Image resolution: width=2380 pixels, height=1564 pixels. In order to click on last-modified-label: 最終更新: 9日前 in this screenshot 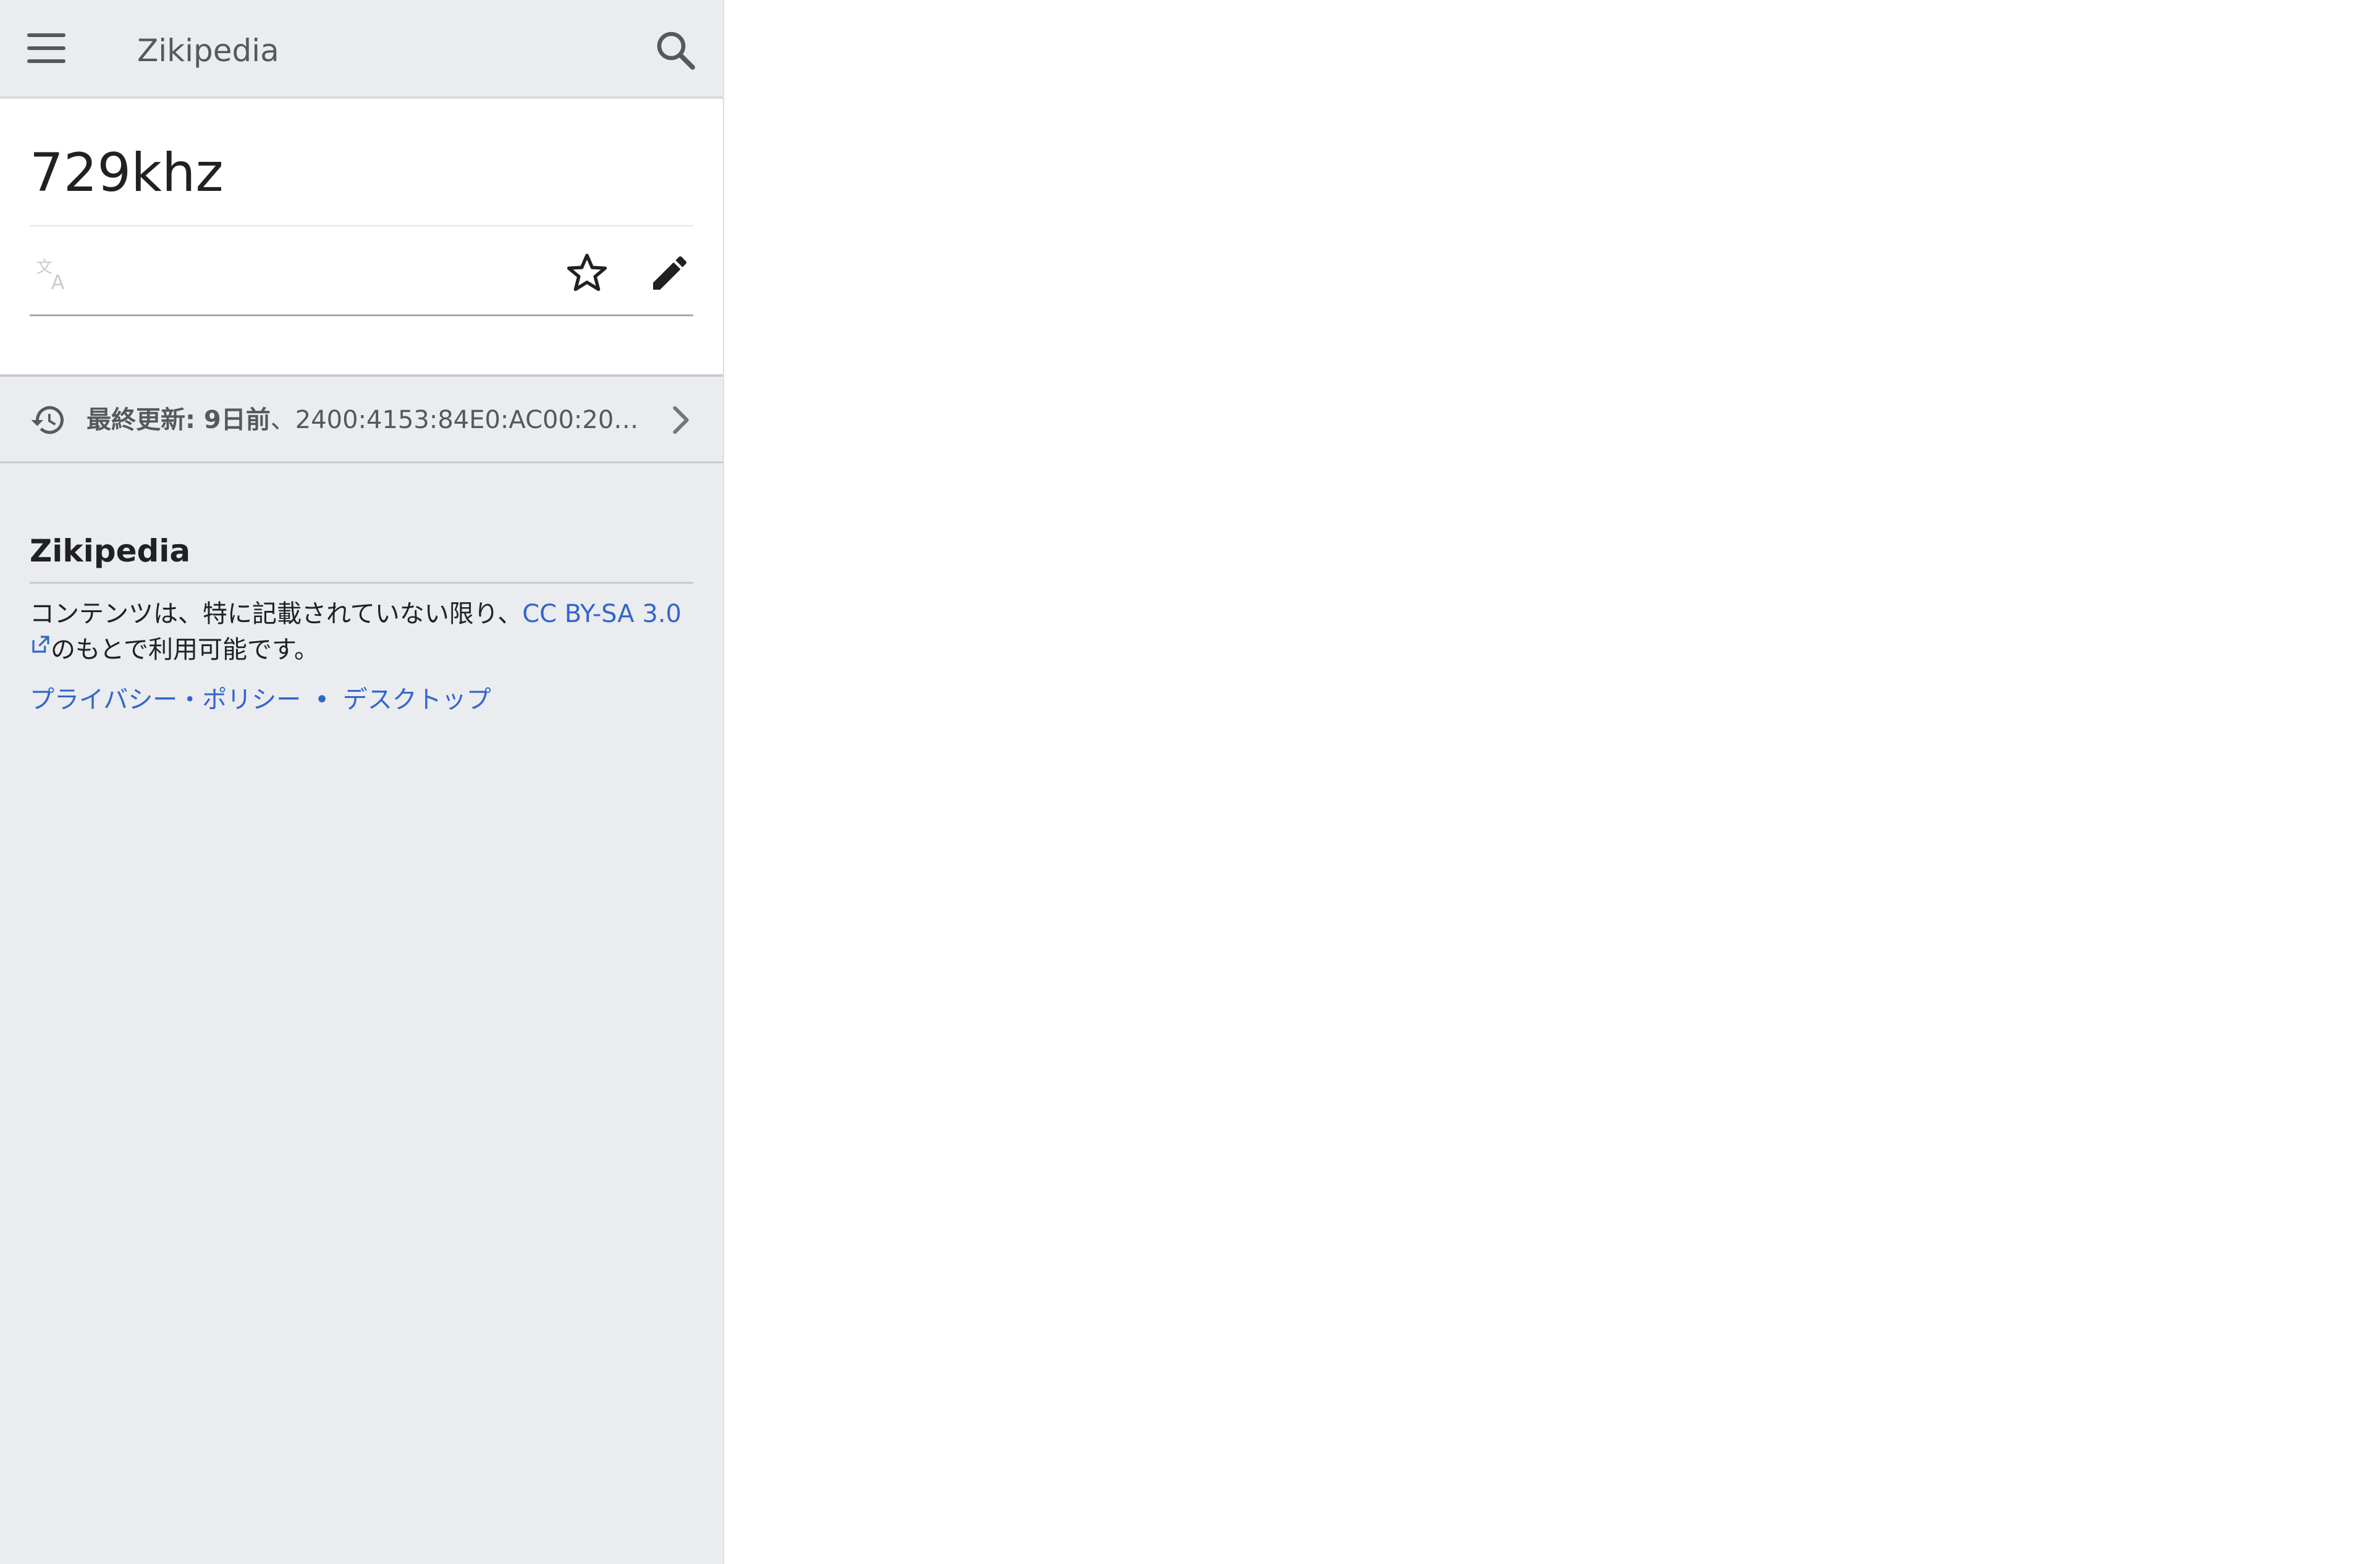, I will do `click(179, 420)`.